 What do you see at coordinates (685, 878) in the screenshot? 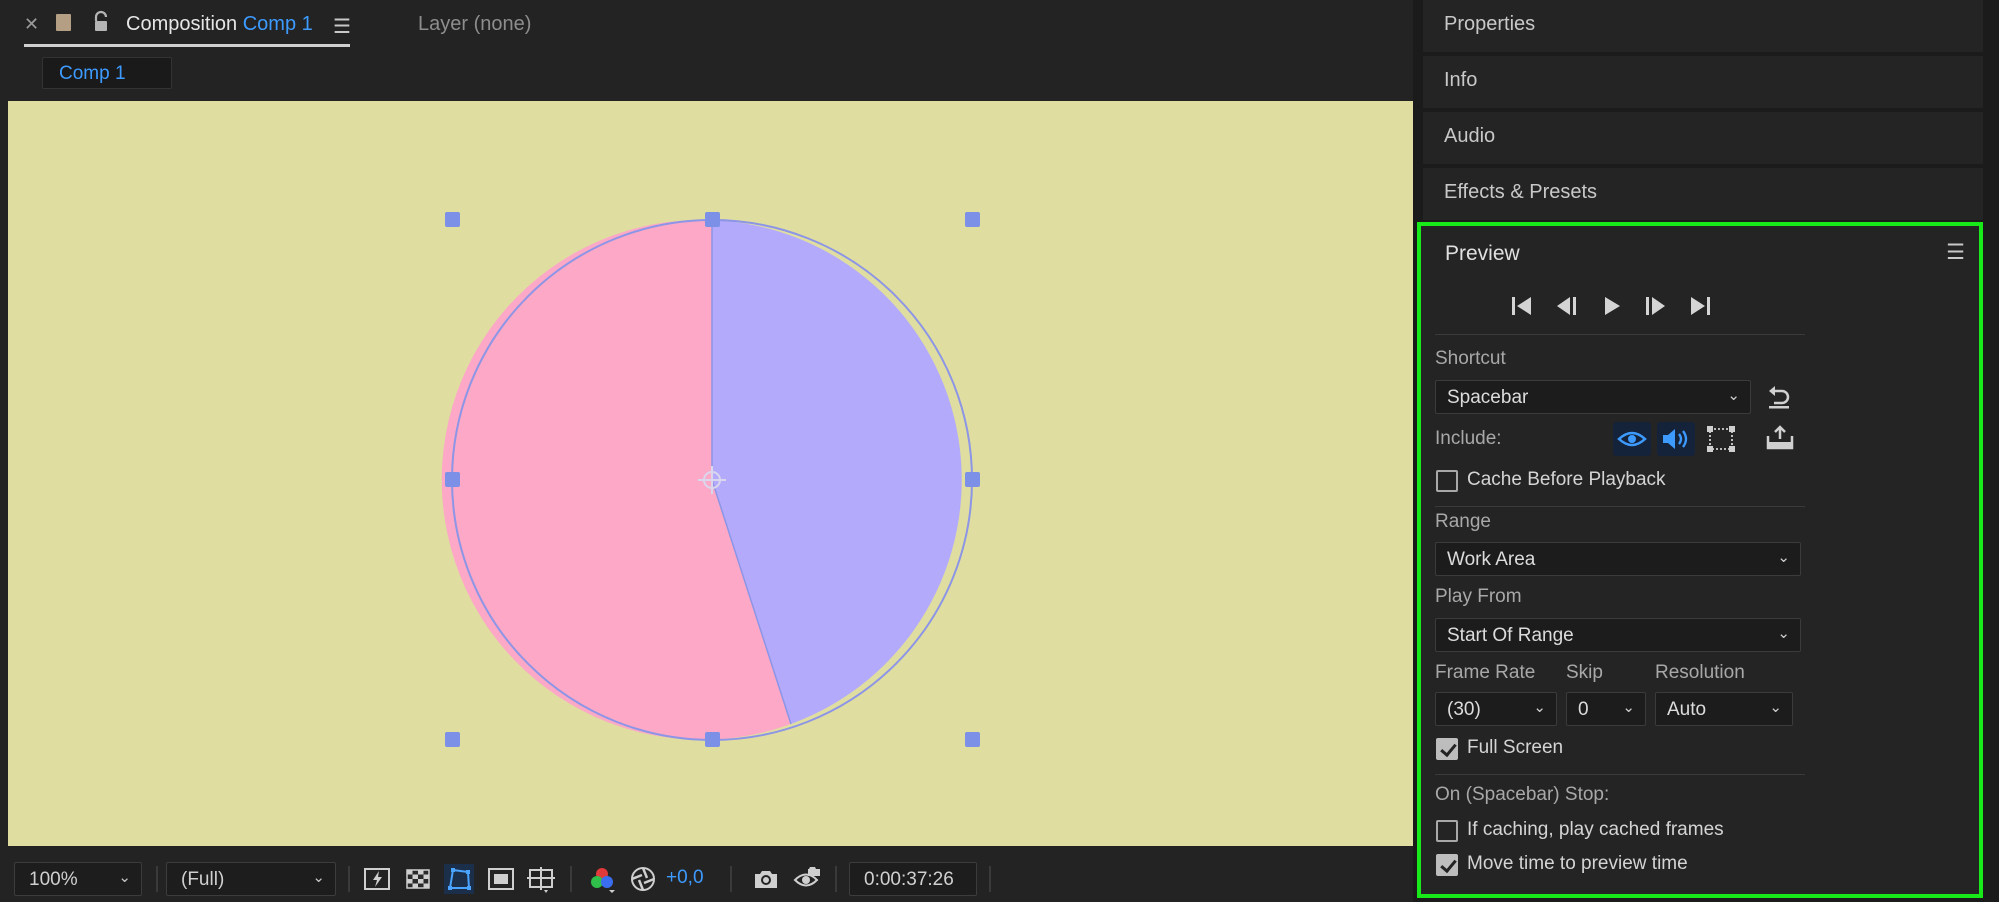
I see `exposure-value: +0,0` at bounding box center [685, 878].